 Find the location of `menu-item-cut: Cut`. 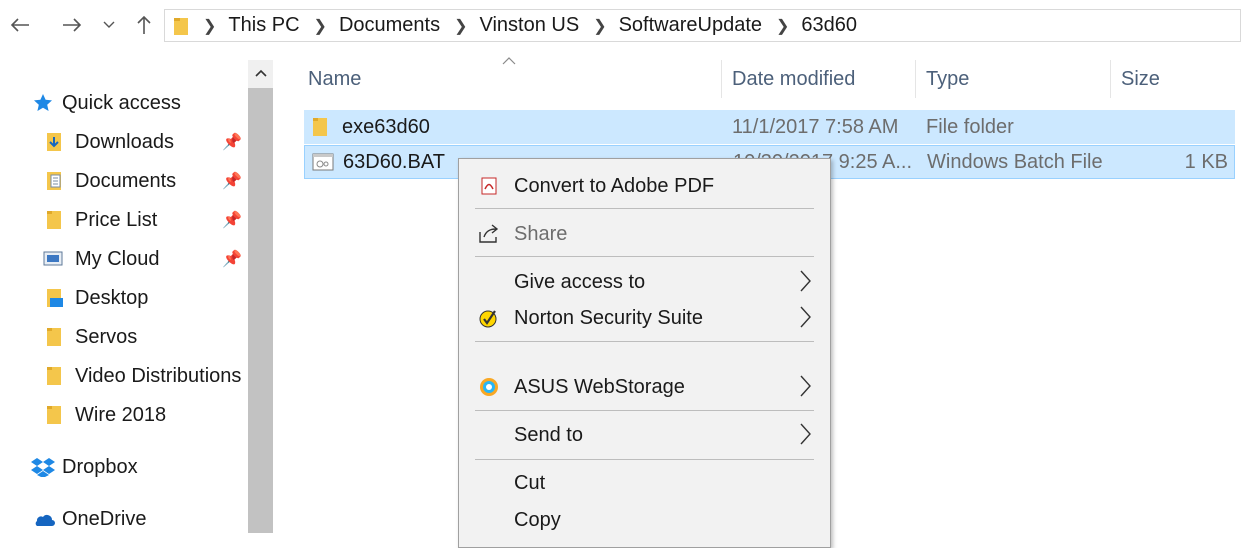

menu-item-cut: Cut is located at coordinates (644, 483).